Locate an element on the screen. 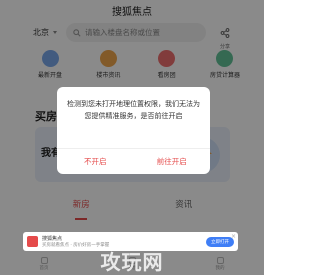 This screenshot has height=275, width=320. dialog-actions: 不开启 前往开启 is located at coordinates (133, 161).